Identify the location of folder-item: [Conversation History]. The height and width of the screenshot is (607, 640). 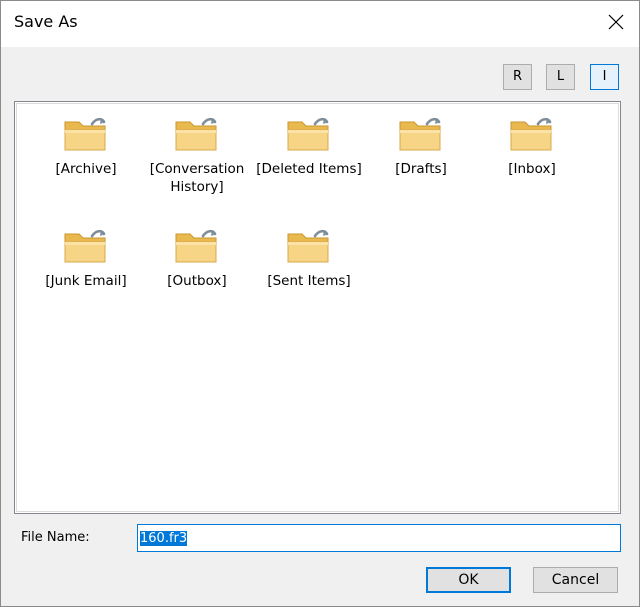
(197, 155).